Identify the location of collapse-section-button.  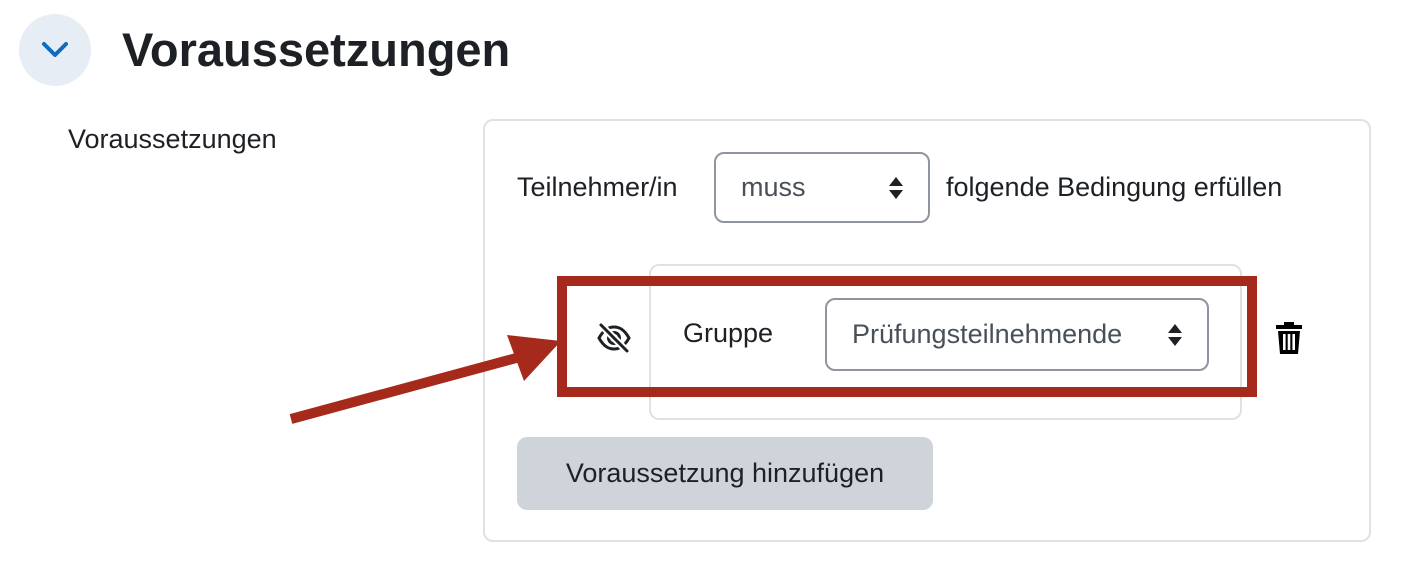
(55, 50).